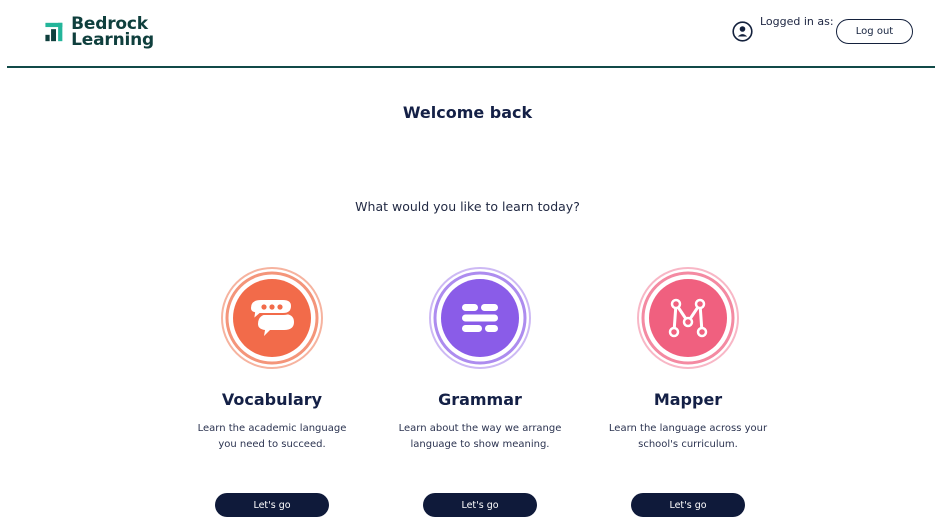  What do you see at coordinates (797, 21) in the screenshot?
I see `logged-in-label: Logged in as:` at bounding box center [797, 21].